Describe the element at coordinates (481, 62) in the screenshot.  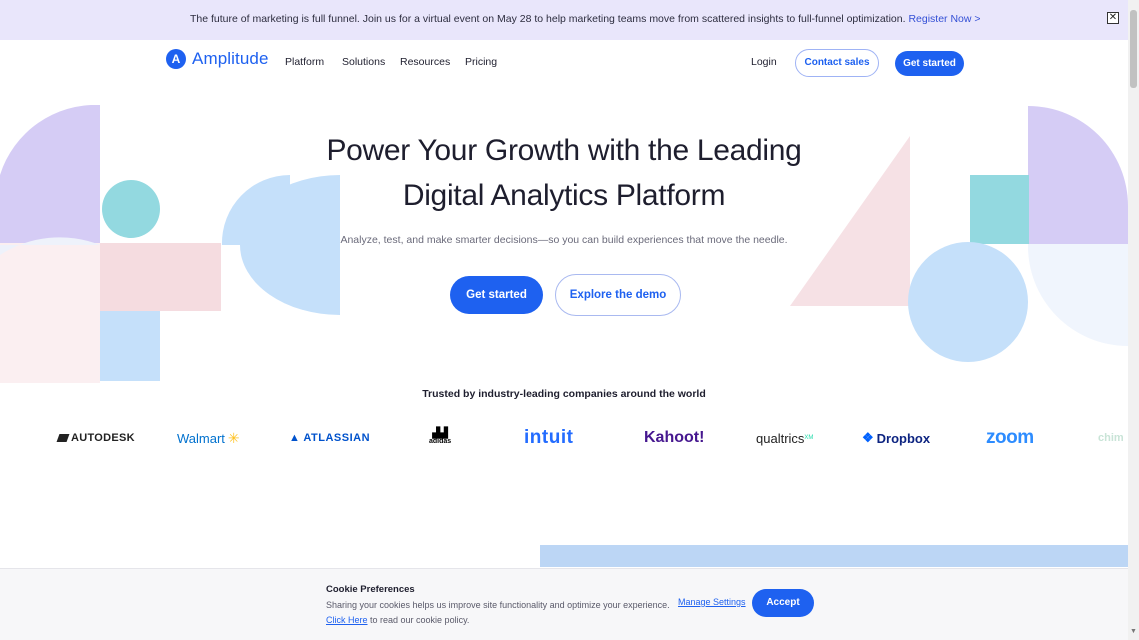
I see `nav-pricing: Pricing` at that location.